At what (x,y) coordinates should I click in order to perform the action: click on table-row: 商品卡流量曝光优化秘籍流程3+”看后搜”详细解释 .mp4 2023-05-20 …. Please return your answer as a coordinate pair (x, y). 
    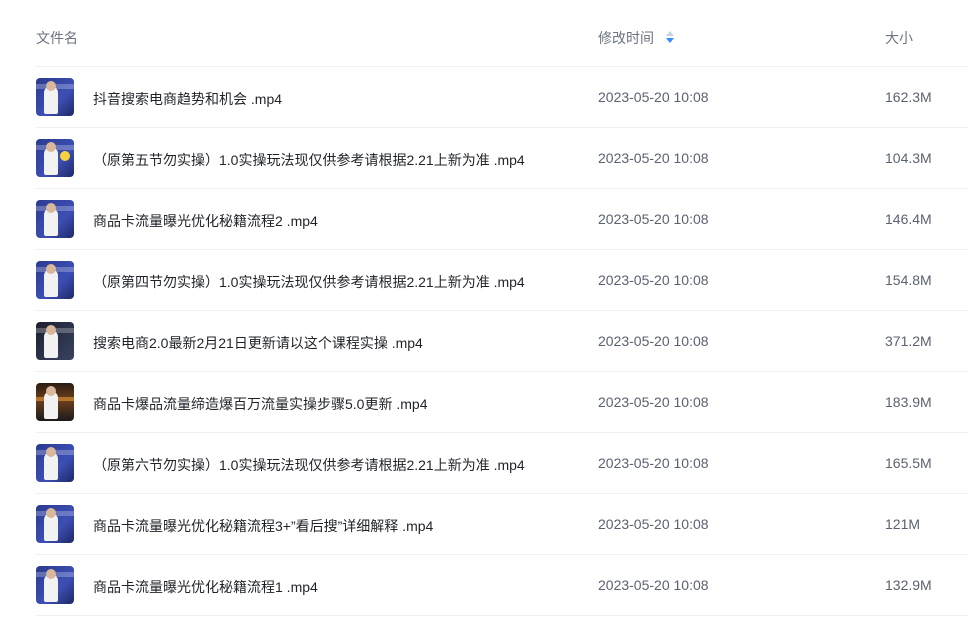
    Looking at the image, I should click on (502, 524).